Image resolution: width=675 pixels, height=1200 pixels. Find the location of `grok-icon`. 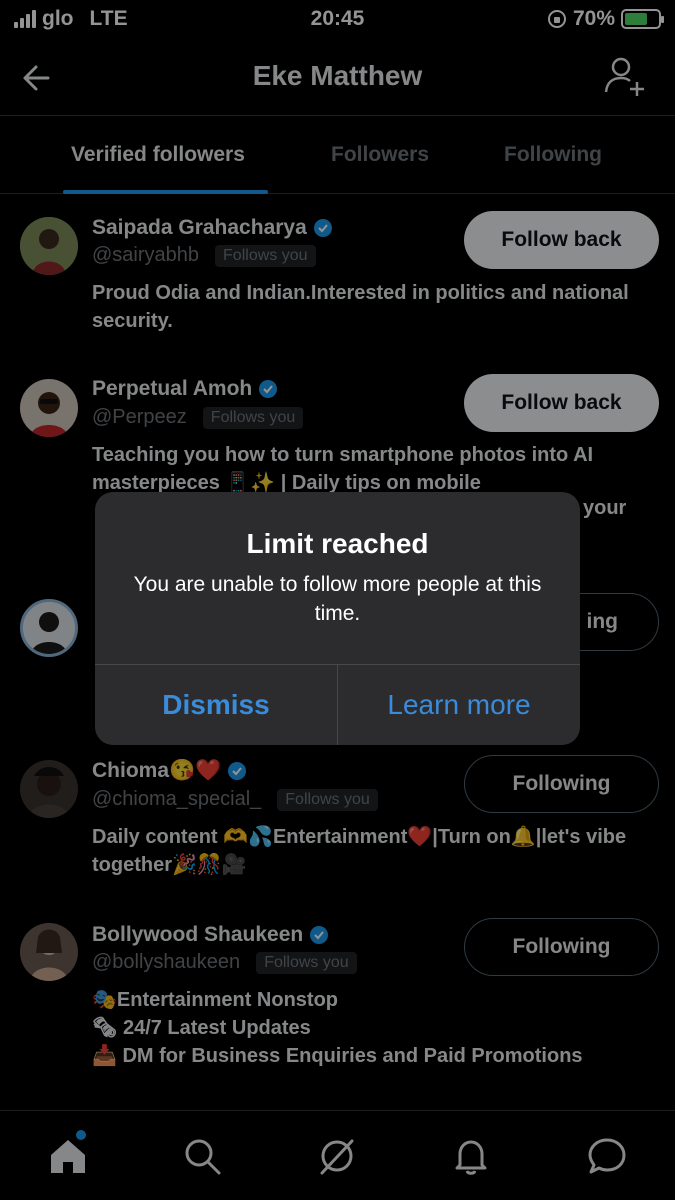

grok-icon is located at coordinates (337, 1156).